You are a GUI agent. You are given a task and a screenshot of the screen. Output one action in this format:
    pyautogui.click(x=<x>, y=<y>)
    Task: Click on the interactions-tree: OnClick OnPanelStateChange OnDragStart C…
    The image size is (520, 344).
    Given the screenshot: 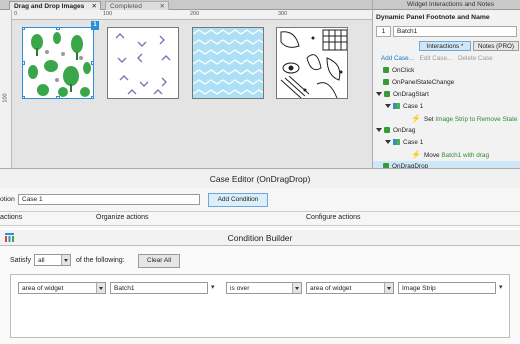 What is the action you would take?
    pyautogui.click(x=446, y=119)
    